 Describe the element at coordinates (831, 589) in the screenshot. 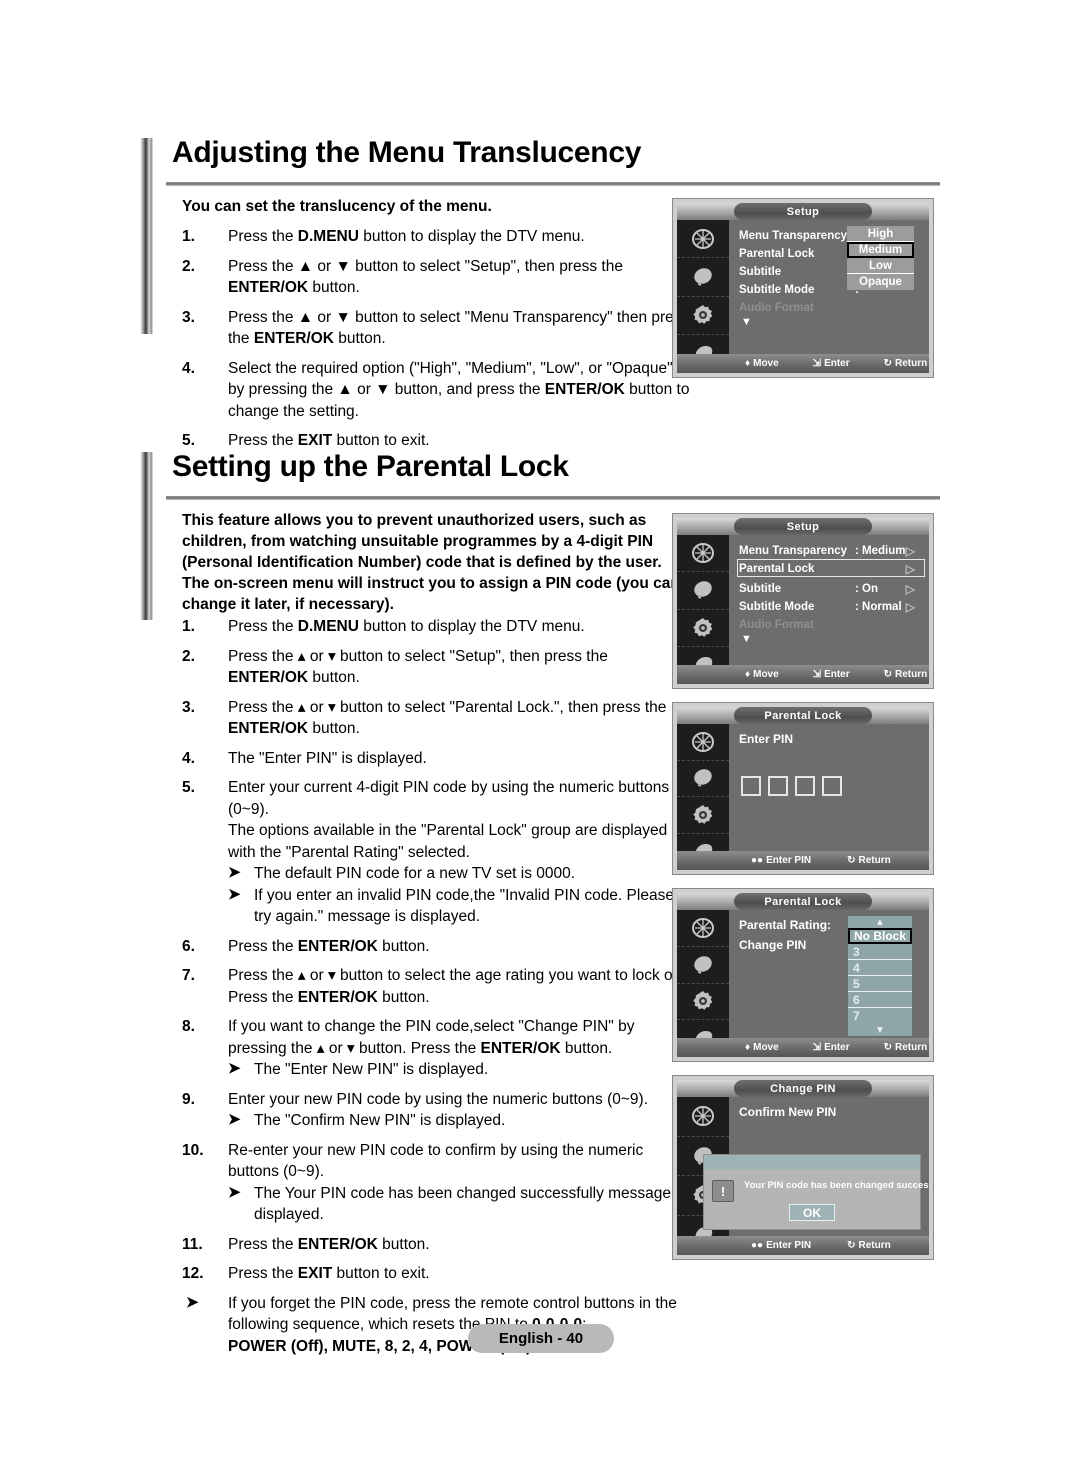

I see `menu-row-subtitle: Subtitle : On ▷` at that location.